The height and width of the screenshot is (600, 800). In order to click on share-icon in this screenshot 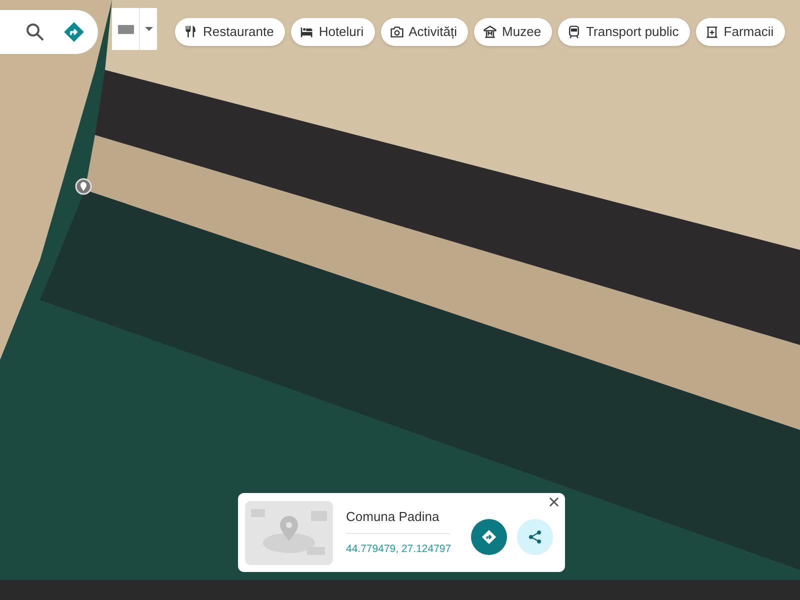, I will do `click(535, 537)`.